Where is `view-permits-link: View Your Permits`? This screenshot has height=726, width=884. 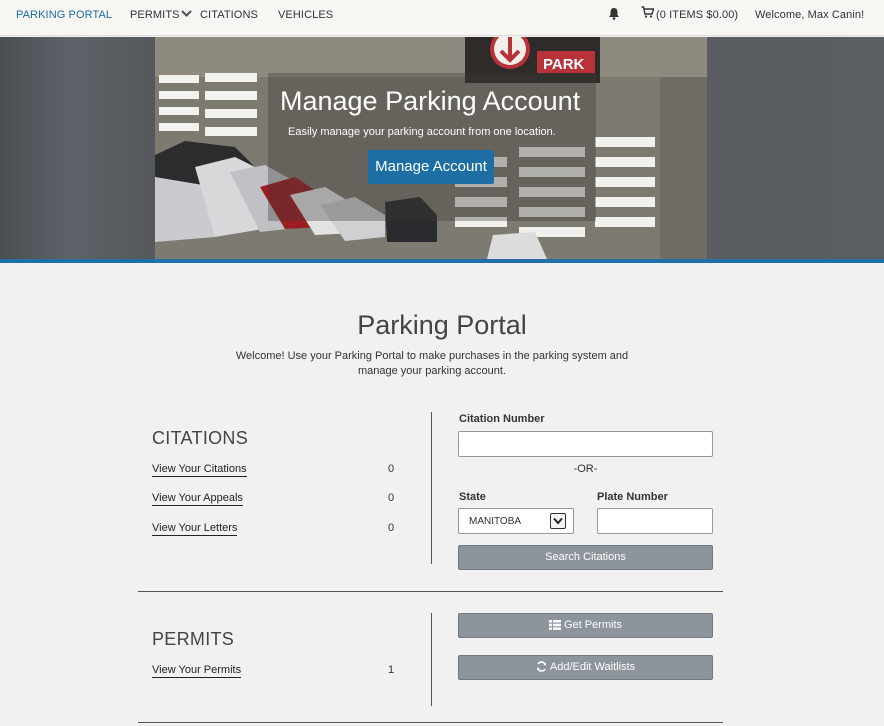 view-permits-link: View Your Permits is located at coordinates (197, 671).